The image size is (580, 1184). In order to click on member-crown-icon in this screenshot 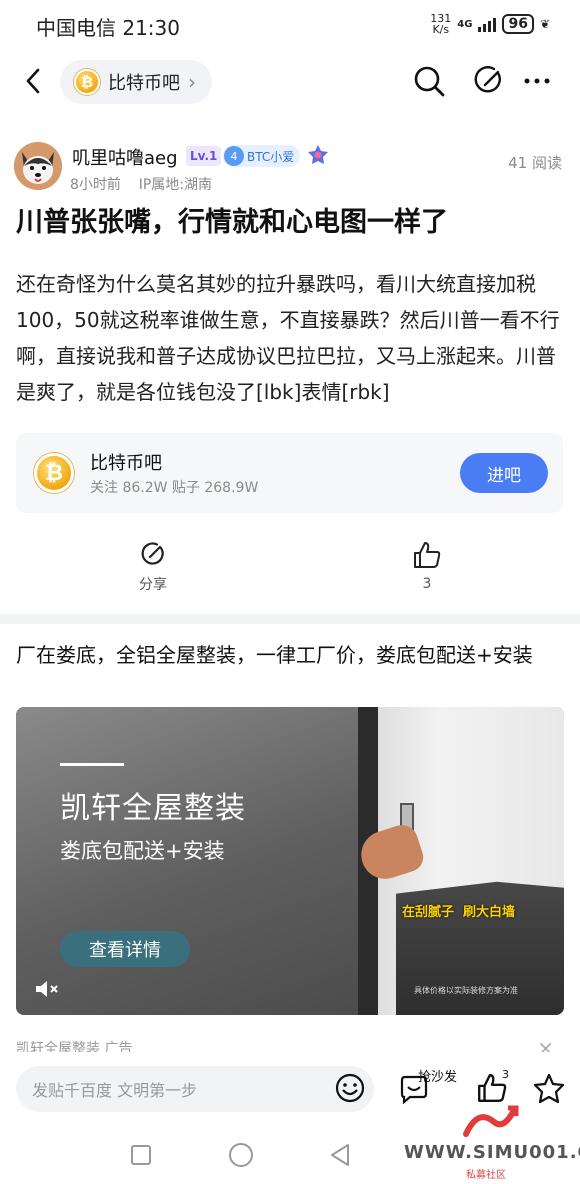, I will do `click(318, 154)`.